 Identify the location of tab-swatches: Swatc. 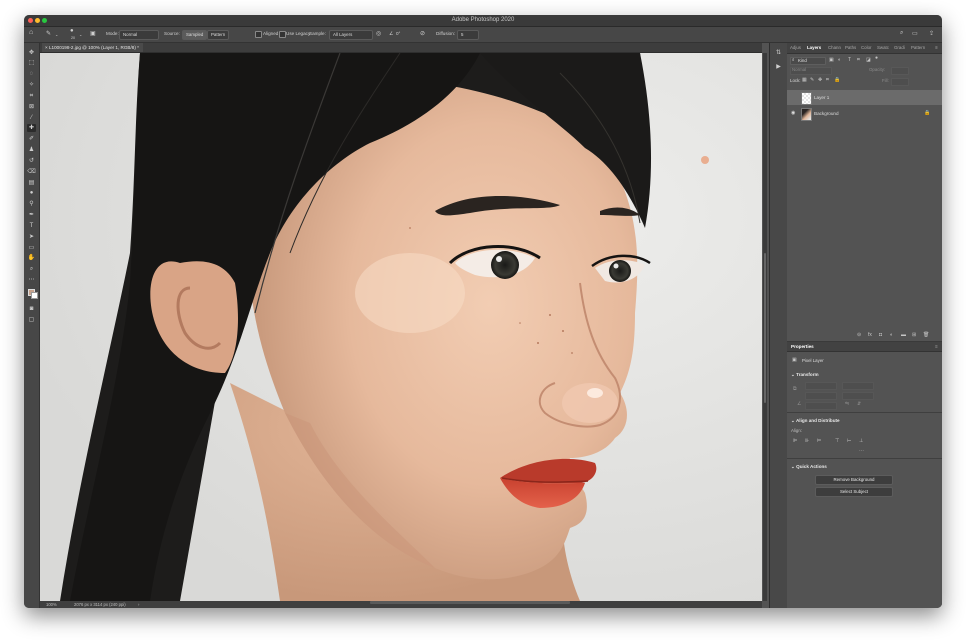
(883, 48).